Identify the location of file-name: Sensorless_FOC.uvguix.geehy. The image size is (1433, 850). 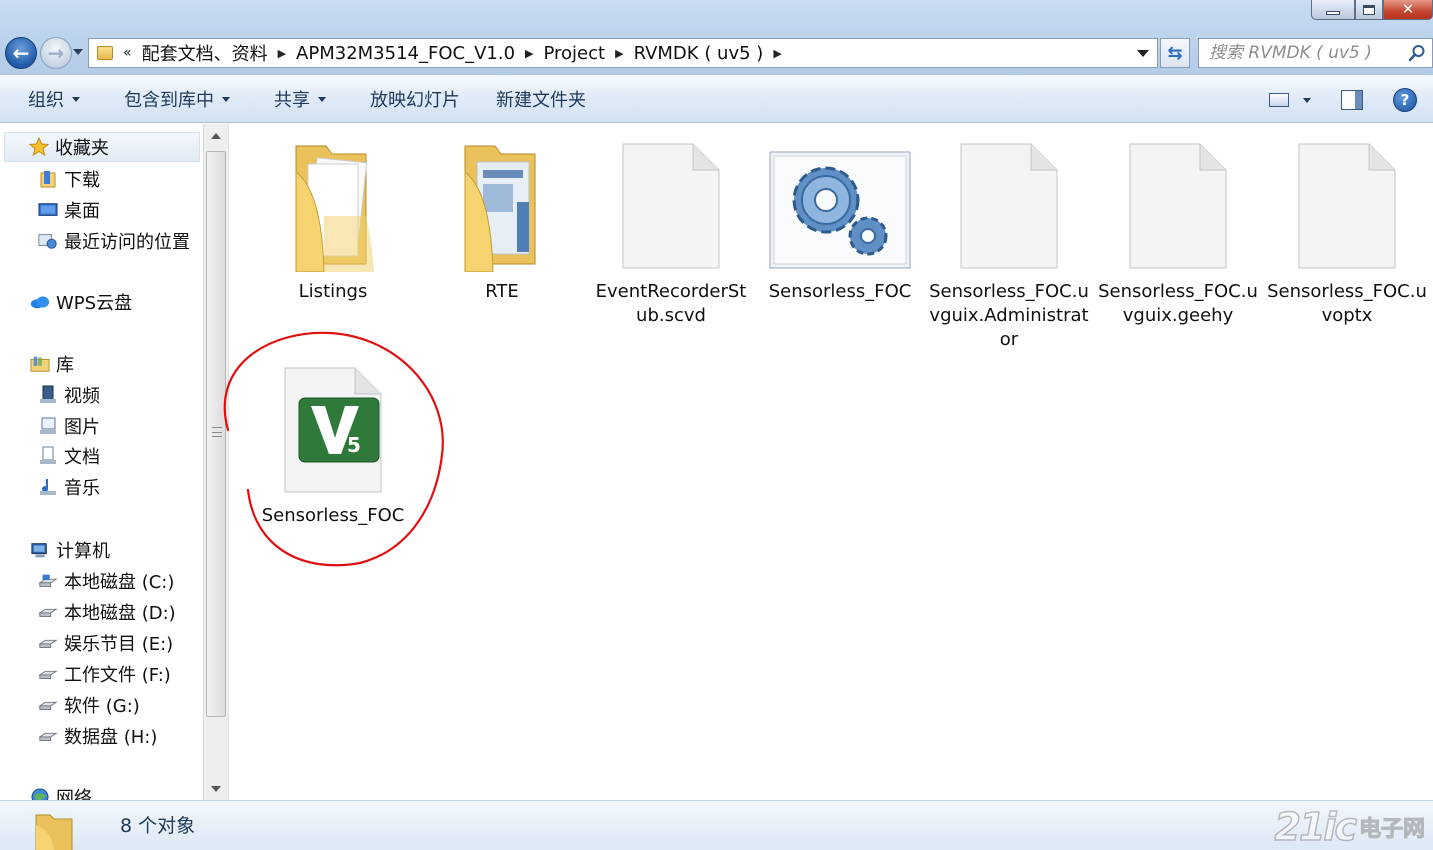
(1178, 303).